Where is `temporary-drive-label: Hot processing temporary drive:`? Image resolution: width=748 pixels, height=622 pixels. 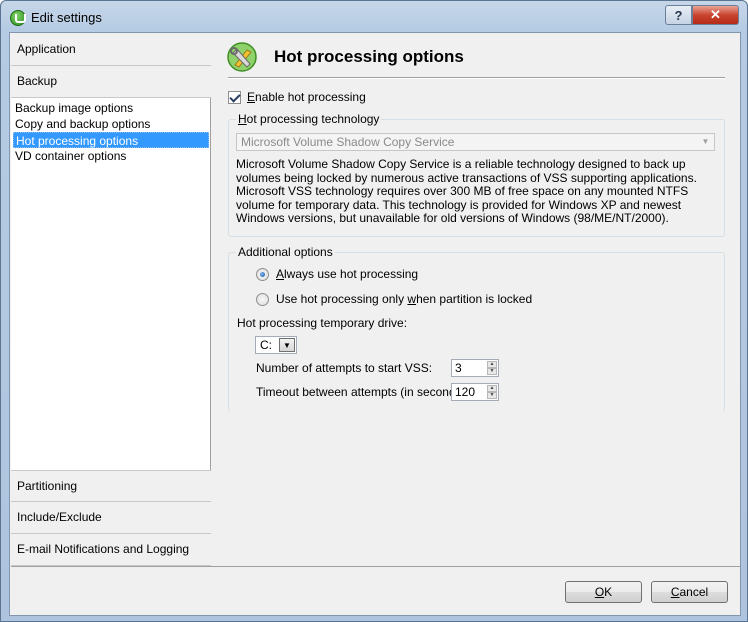
temporary-drive-label: Hot processing temporary drive: is located at coordinates (322, 323).